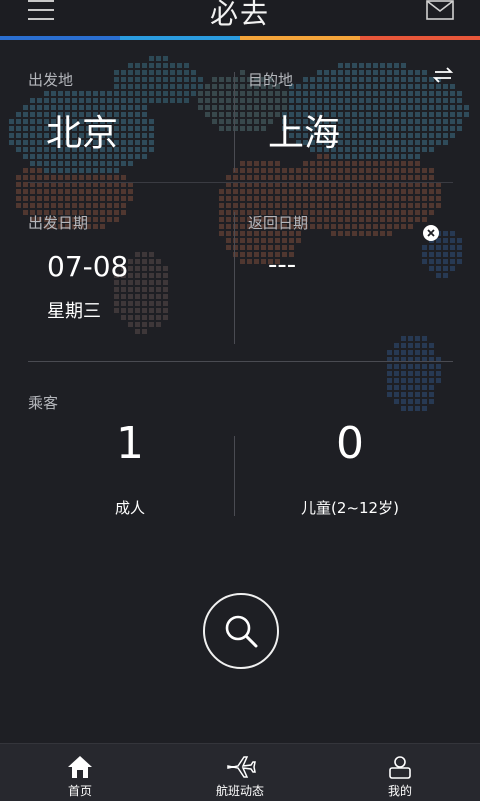 This screenshot has width=480, height=801. I want to click on depart-weekday: 星期三, so click(74, 311).